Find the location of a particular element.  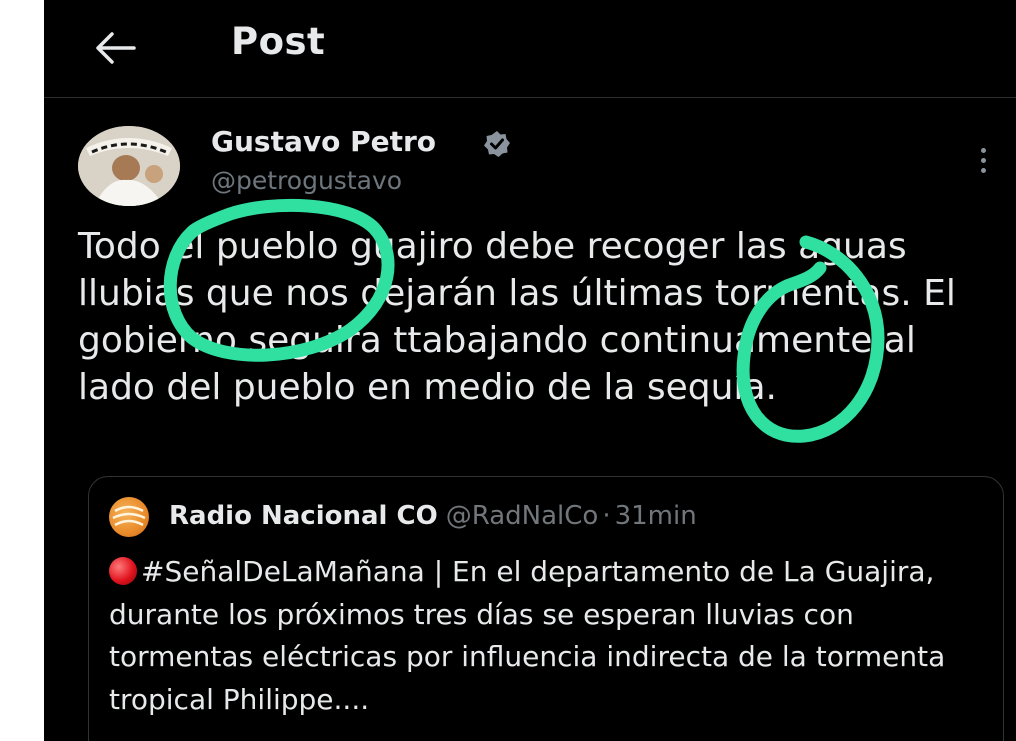

arrow-left-icon is located at coordinates (116, 48).